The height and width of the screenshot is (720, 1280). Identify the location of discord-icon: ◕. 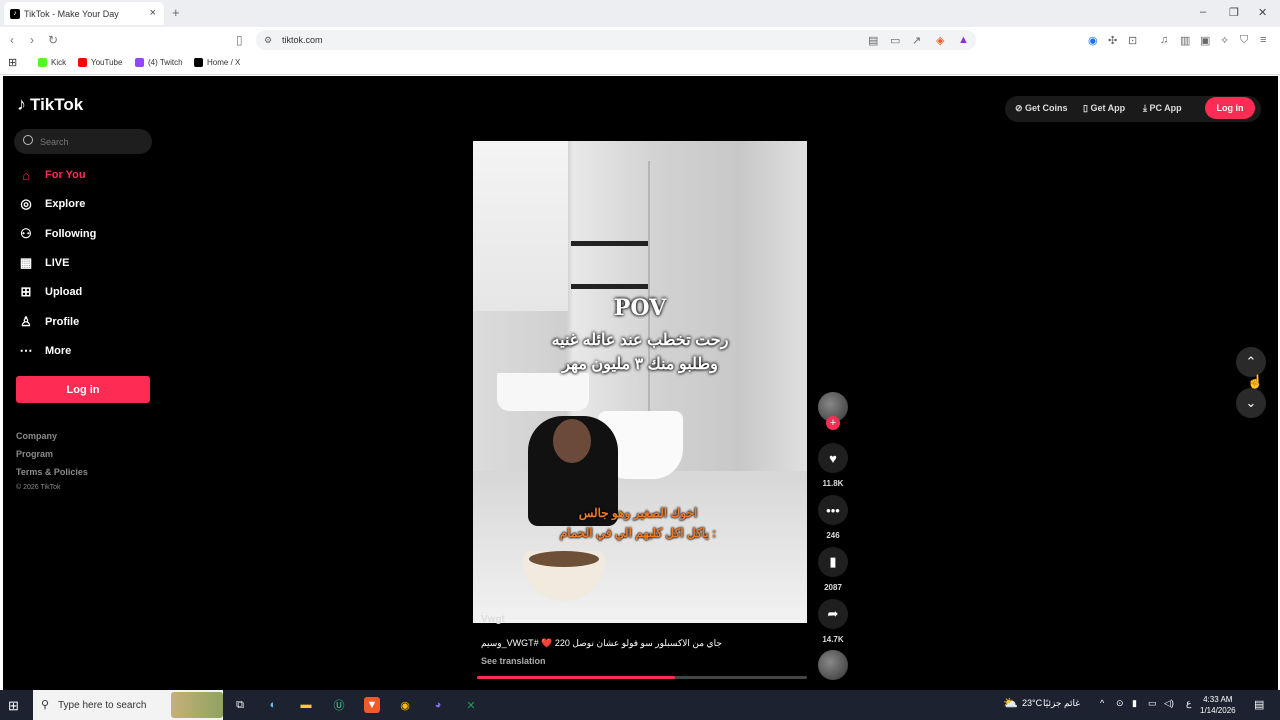
(438, 705).